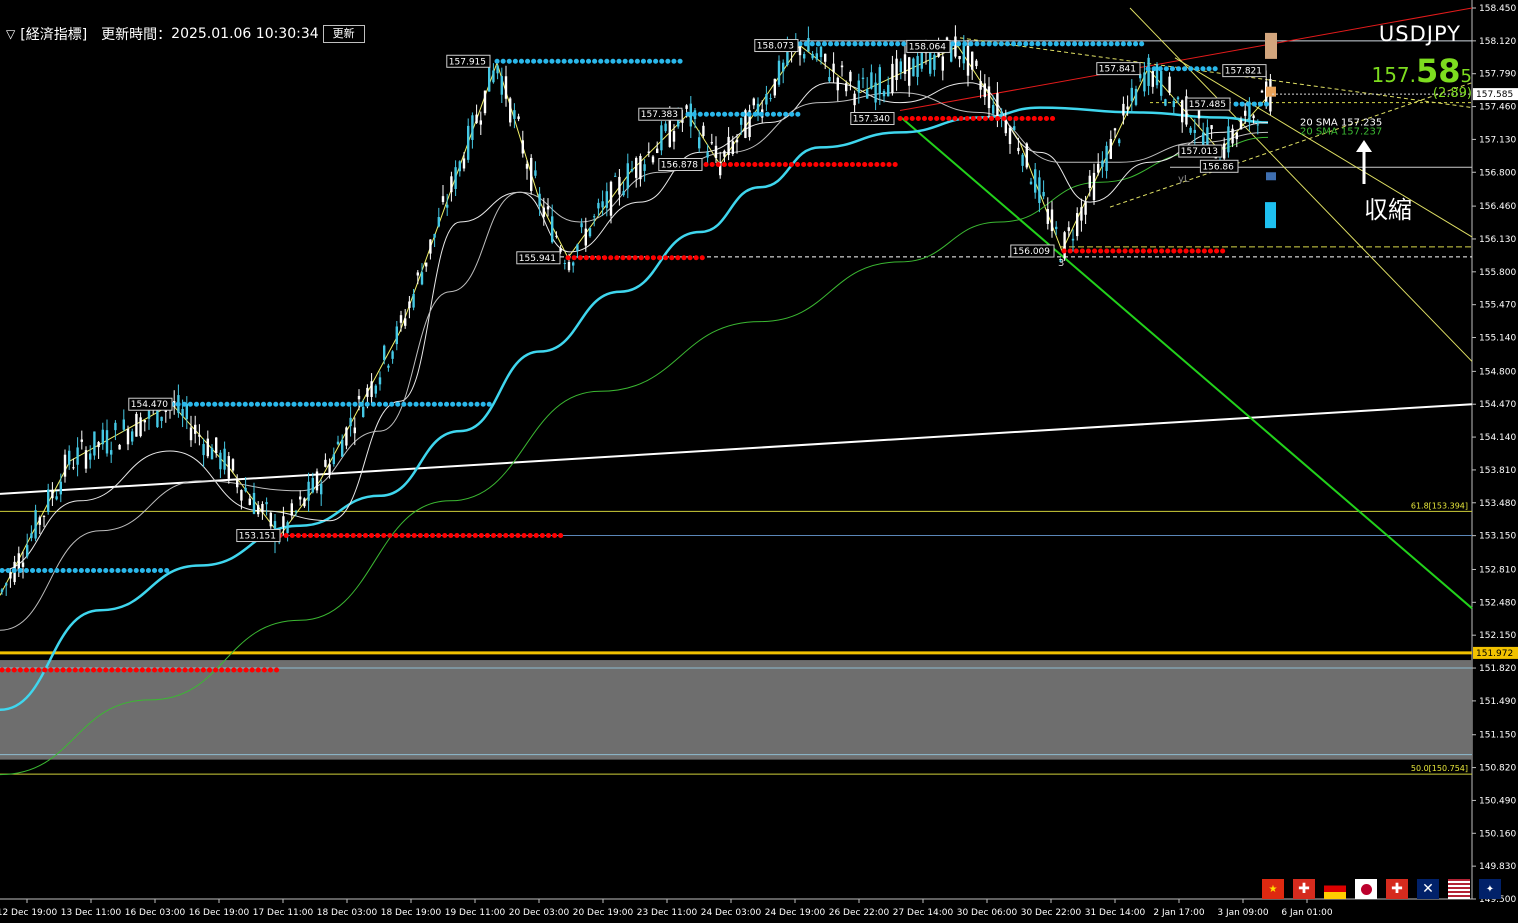  What do you see at coordinates (149, 405) in the screenshot?
I see `price-marker-label: 154.470` at bounding box center [149, 405].